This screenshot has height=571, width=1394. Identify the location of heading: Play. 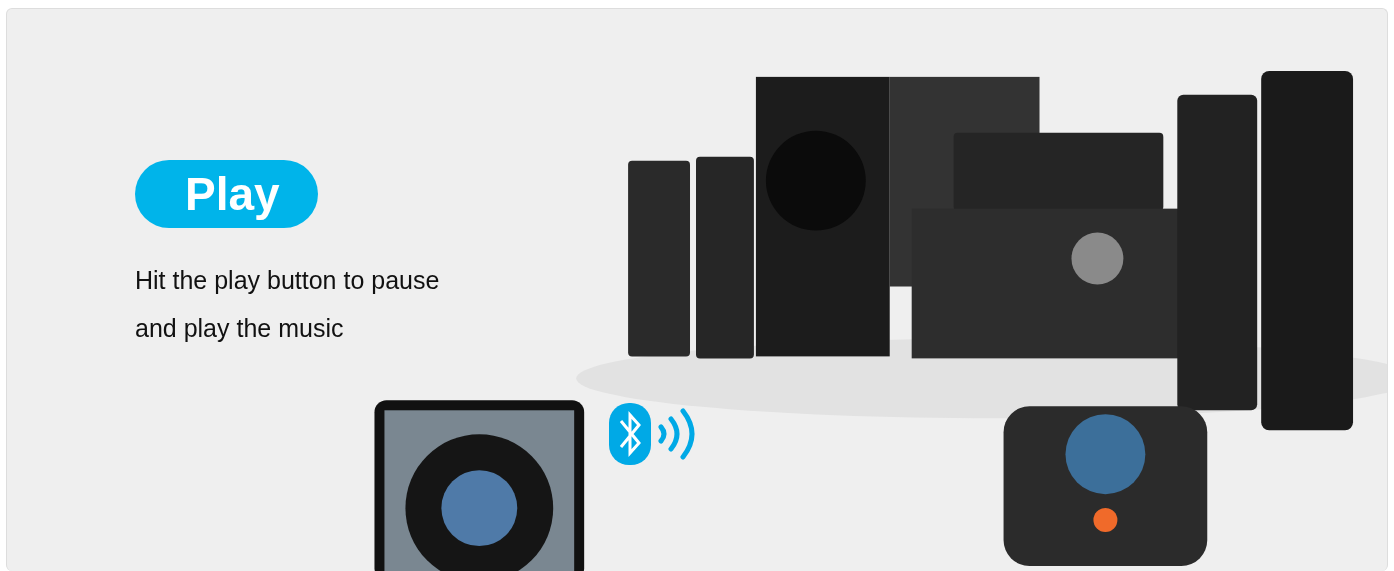
(226, 194).